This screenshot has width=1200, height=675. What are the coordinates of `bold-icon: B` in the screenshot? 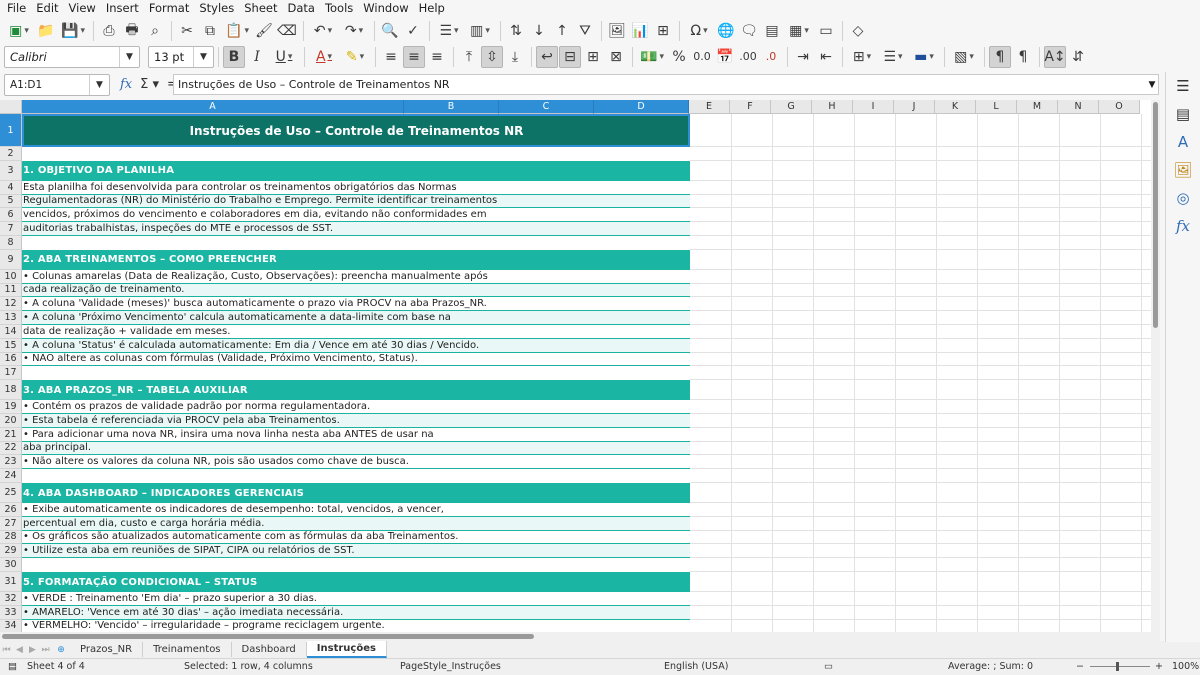 It's located at (234, 56).